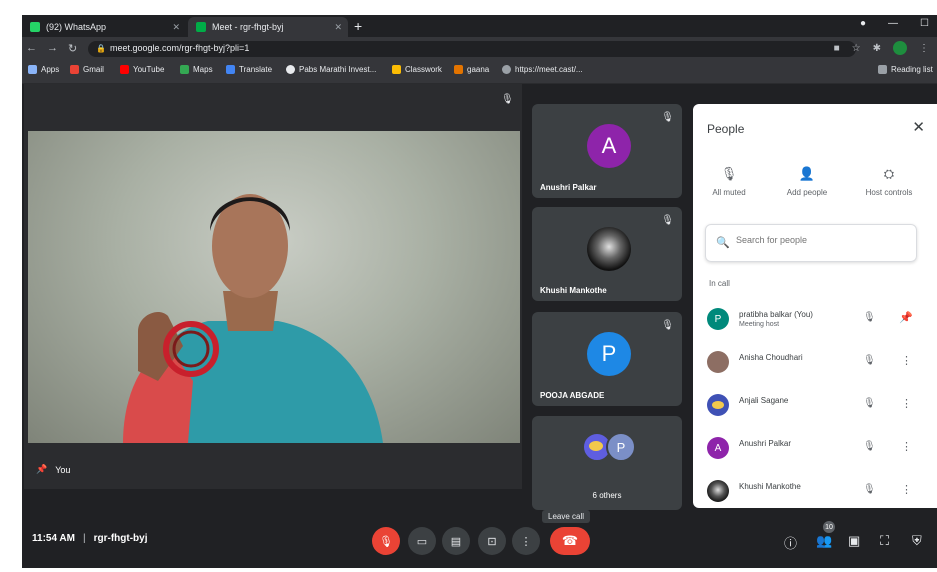 This screenshot has height=572, width=937. What do you see at coordinates (179, 48) in the screenshot?
I see `url-text: meet.google.com/rgr-fhgt-byj?pli=1` at bounding box center [179, 48].